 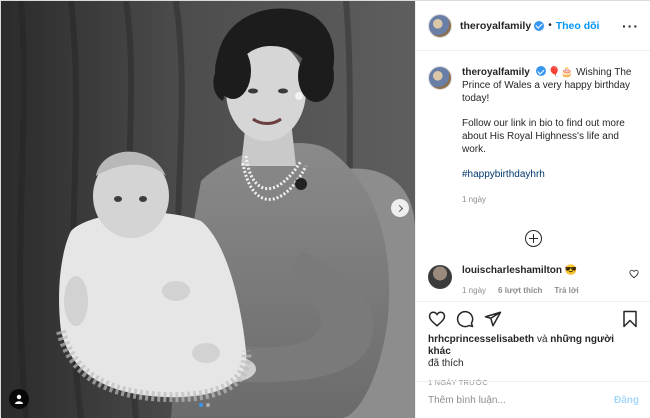 I want to click on bookmark-icon, so click(x=630, y=319).